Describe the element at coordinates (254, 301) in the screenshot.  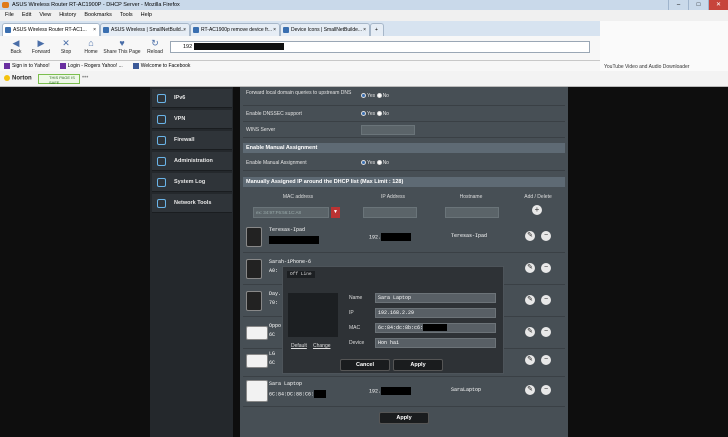
I see `phone-icon` at that location.